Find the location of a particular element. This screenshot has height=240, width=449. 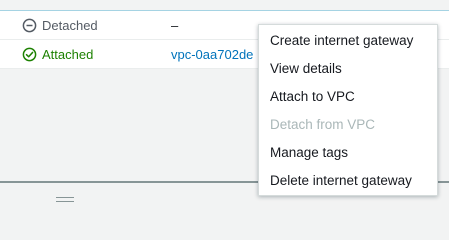

menu-item-delete-internet-gateway: Delete internet gateway is located at coordinates (348, 181).